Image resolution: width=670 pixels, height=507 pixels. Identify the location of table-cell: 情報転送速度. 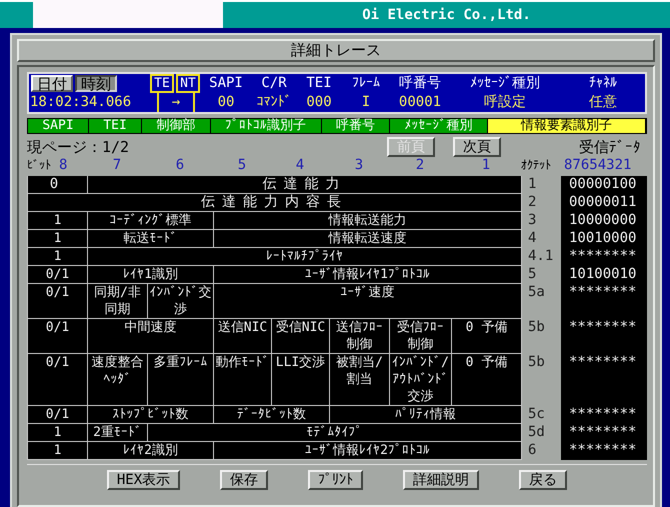
(368, 239).